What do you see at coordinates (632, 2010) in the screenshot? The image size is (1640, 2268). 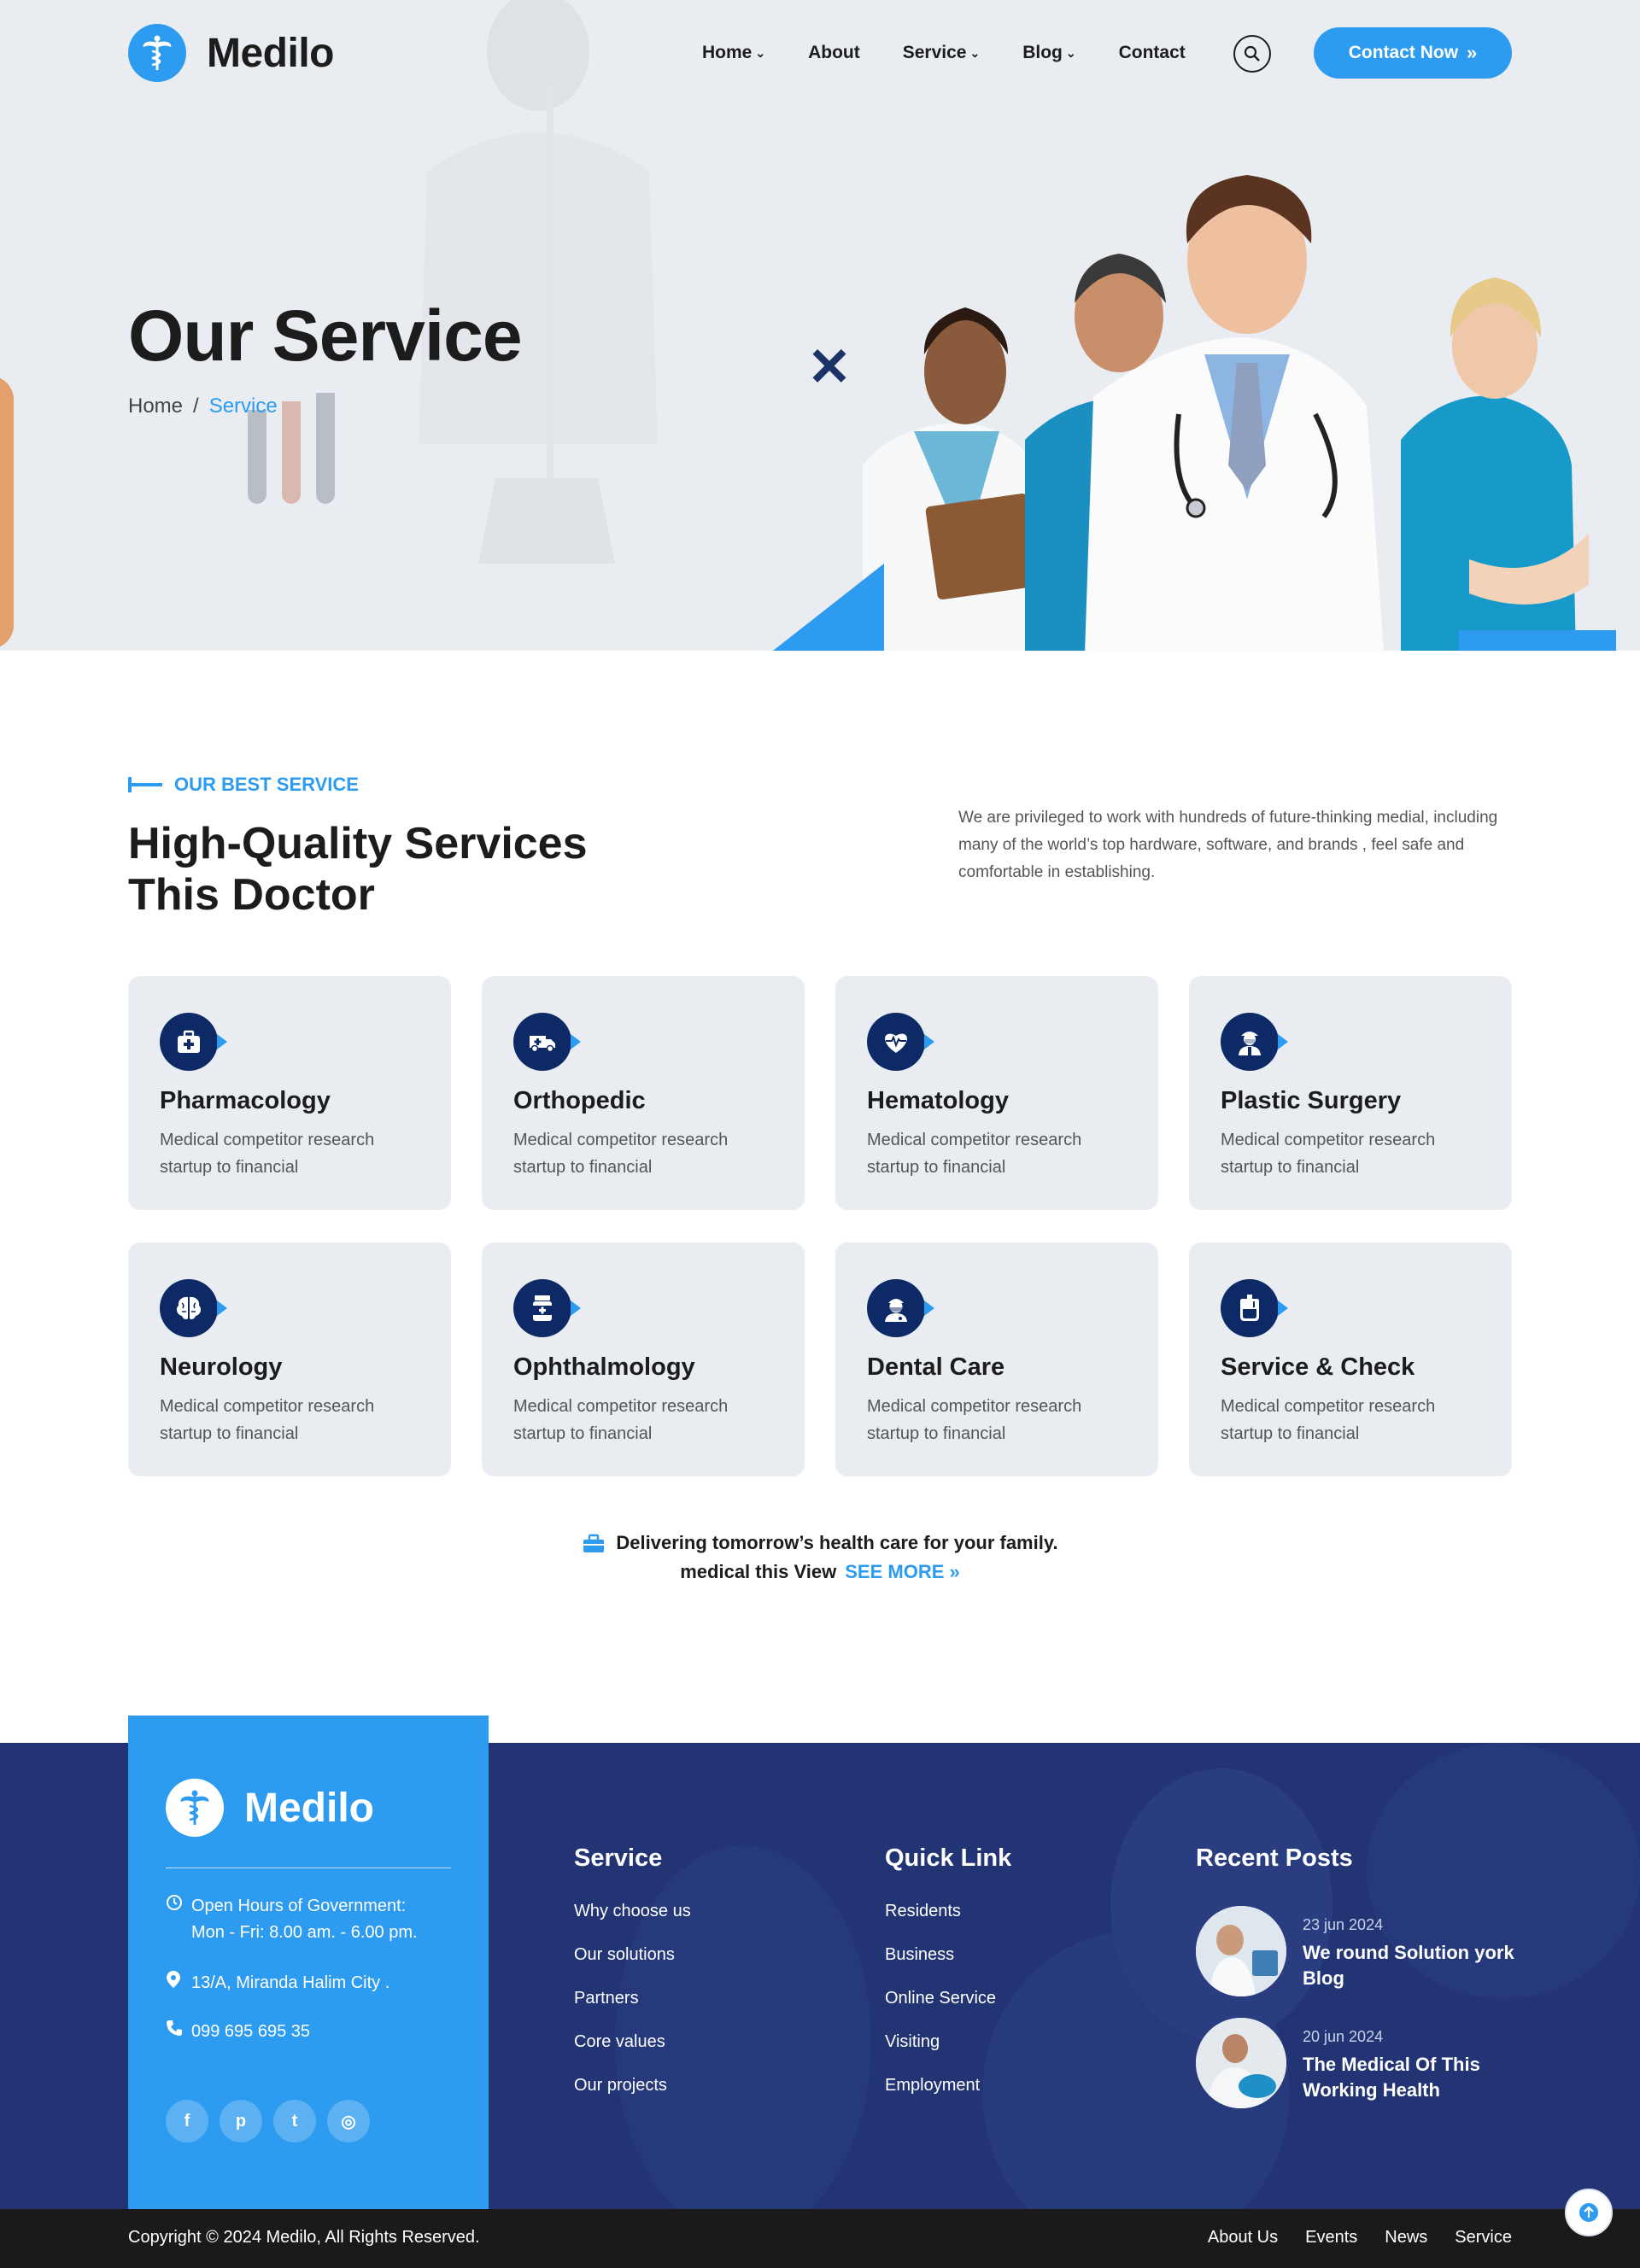 I see `footer-link: Partners` at bounding box center [632, 2010].